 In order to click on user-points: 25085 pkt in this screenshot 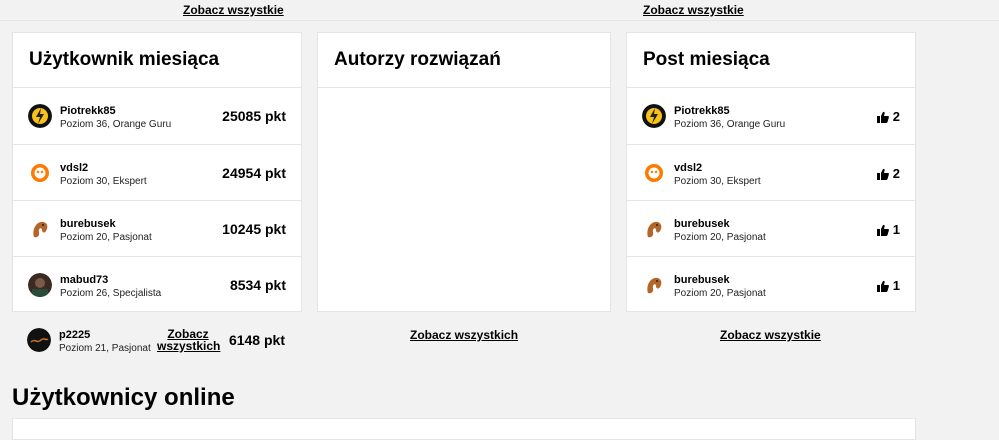, I will do `click(254, 116)`.